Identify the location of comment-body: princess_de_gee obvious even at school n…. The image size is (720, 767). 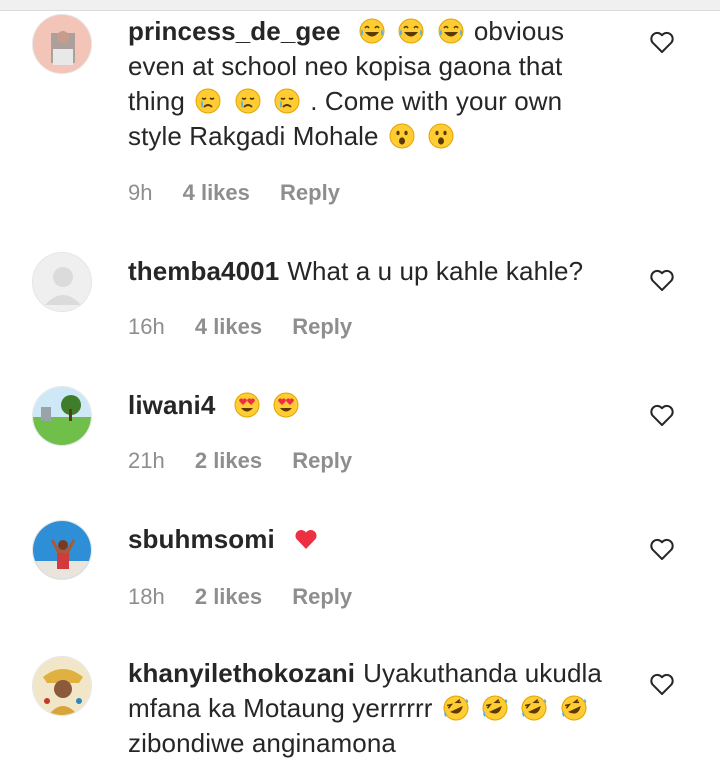
(373, 84).